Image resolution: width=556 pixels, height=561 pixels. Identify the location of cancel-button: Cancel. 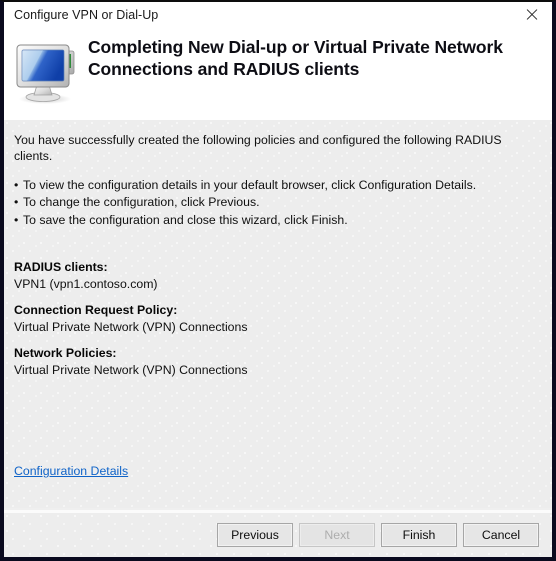
(501, 535).